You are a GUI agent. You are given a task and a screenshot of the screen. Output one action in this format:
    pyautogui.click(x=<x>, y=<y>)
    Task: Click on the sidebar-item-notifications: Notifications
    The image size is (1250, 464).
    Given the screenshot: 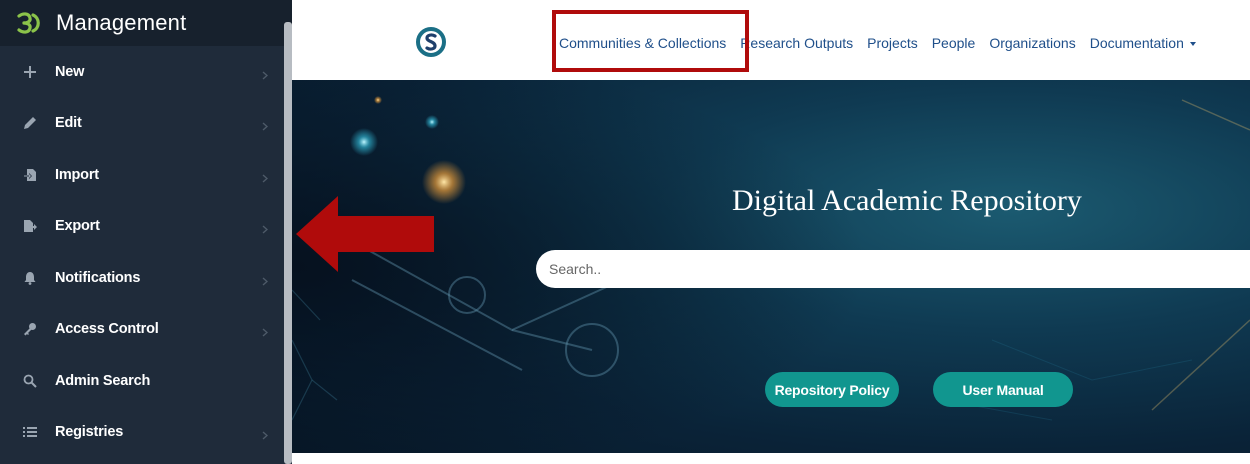 What is the action you would take?
    pyautogui.click(x=142, y=278)
    